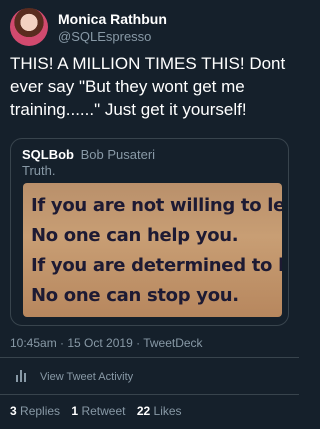  I want to click on author-handle: @SQLEspresso, so click(112, 36).